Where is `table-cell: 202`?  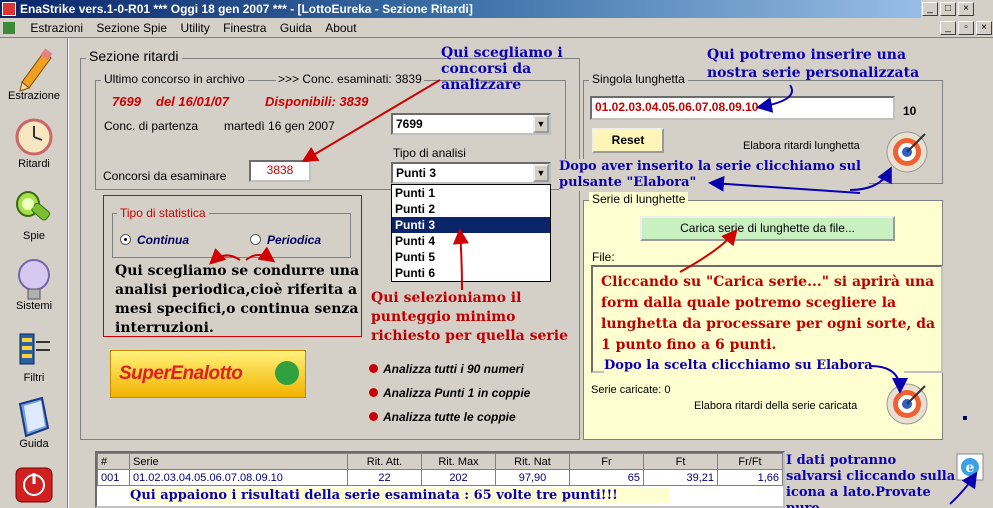 table-cell: 202 is located at coordinates (458, 477).